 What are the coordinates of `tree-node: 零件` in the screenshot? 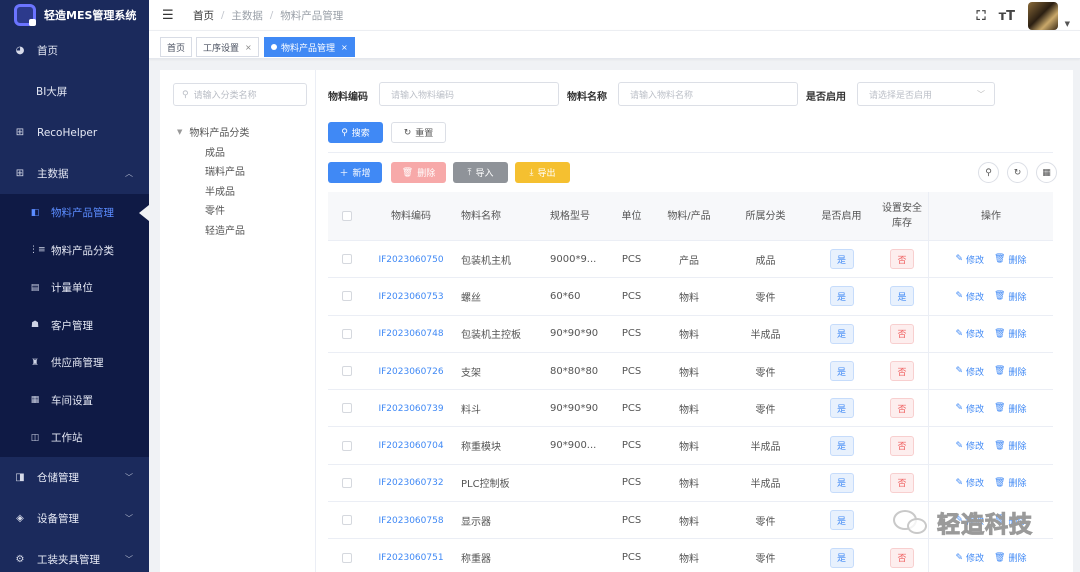 It's located at (213, 210).